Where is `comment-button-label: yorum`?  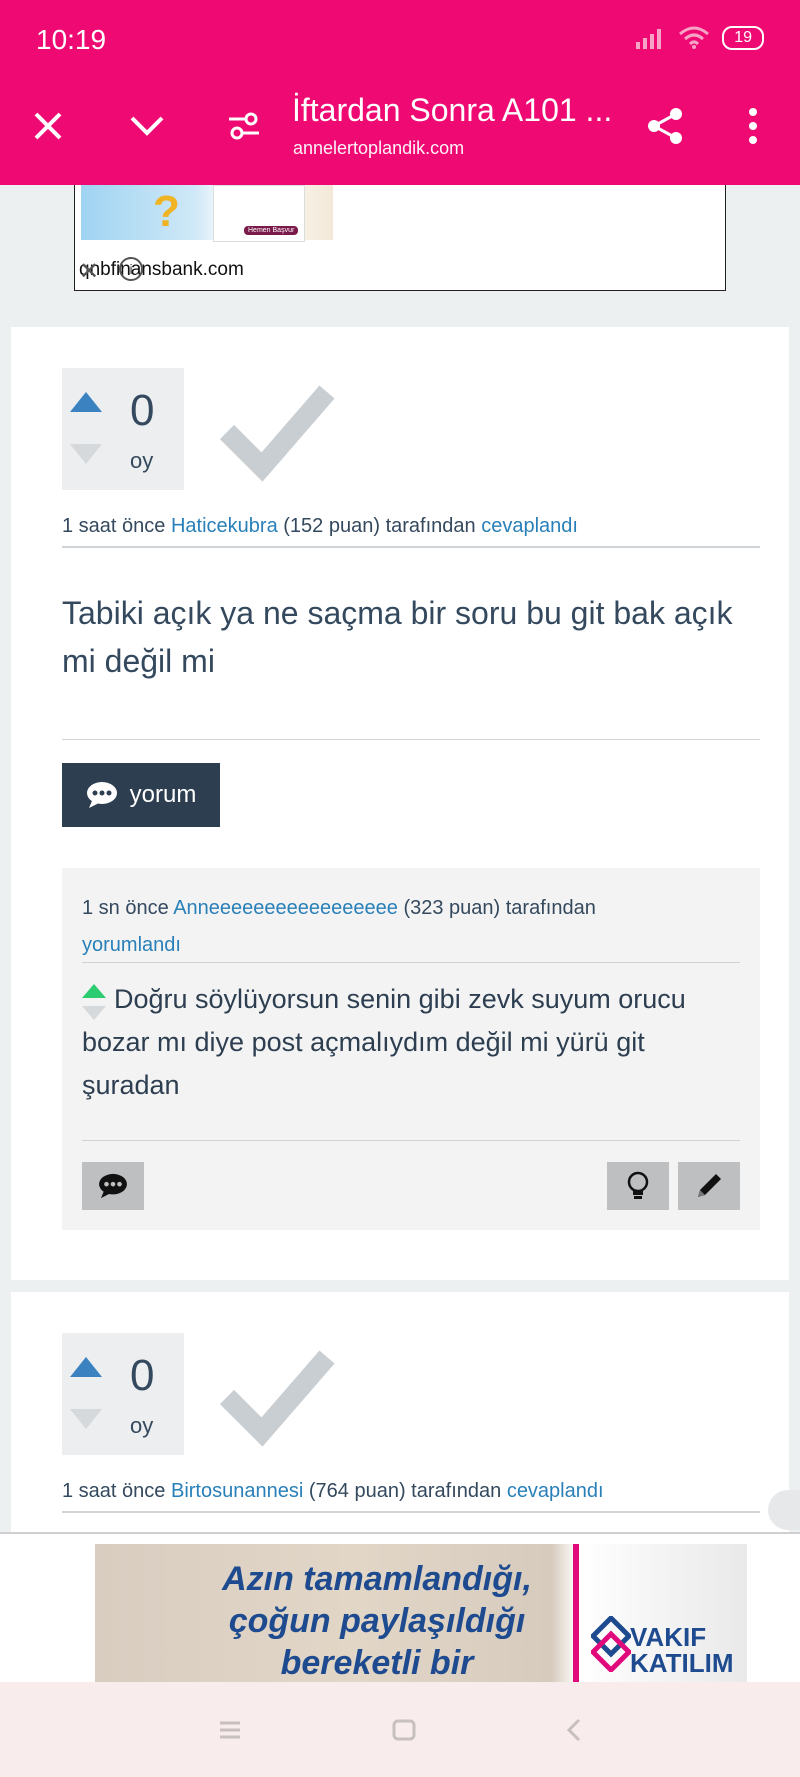 comment-button-label: yorum is located at coordinates (163, 794).